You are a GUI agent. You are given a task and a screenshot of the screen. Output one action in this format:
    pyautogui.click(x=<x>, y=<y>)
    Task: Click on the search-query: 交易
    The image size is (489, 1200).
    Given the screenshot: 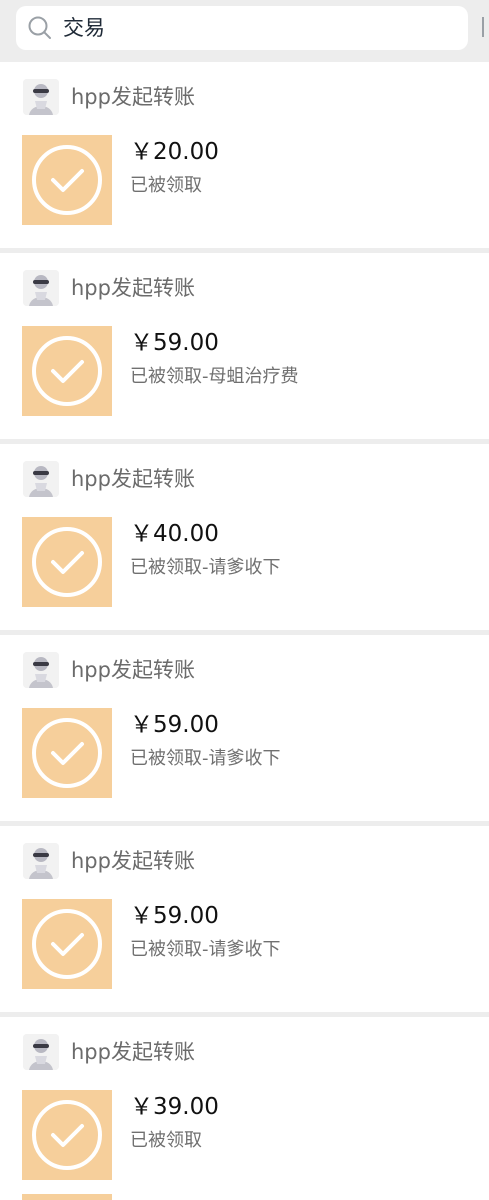 What is the action you would take?
    pyautogui.click(x=84, y=28)
    